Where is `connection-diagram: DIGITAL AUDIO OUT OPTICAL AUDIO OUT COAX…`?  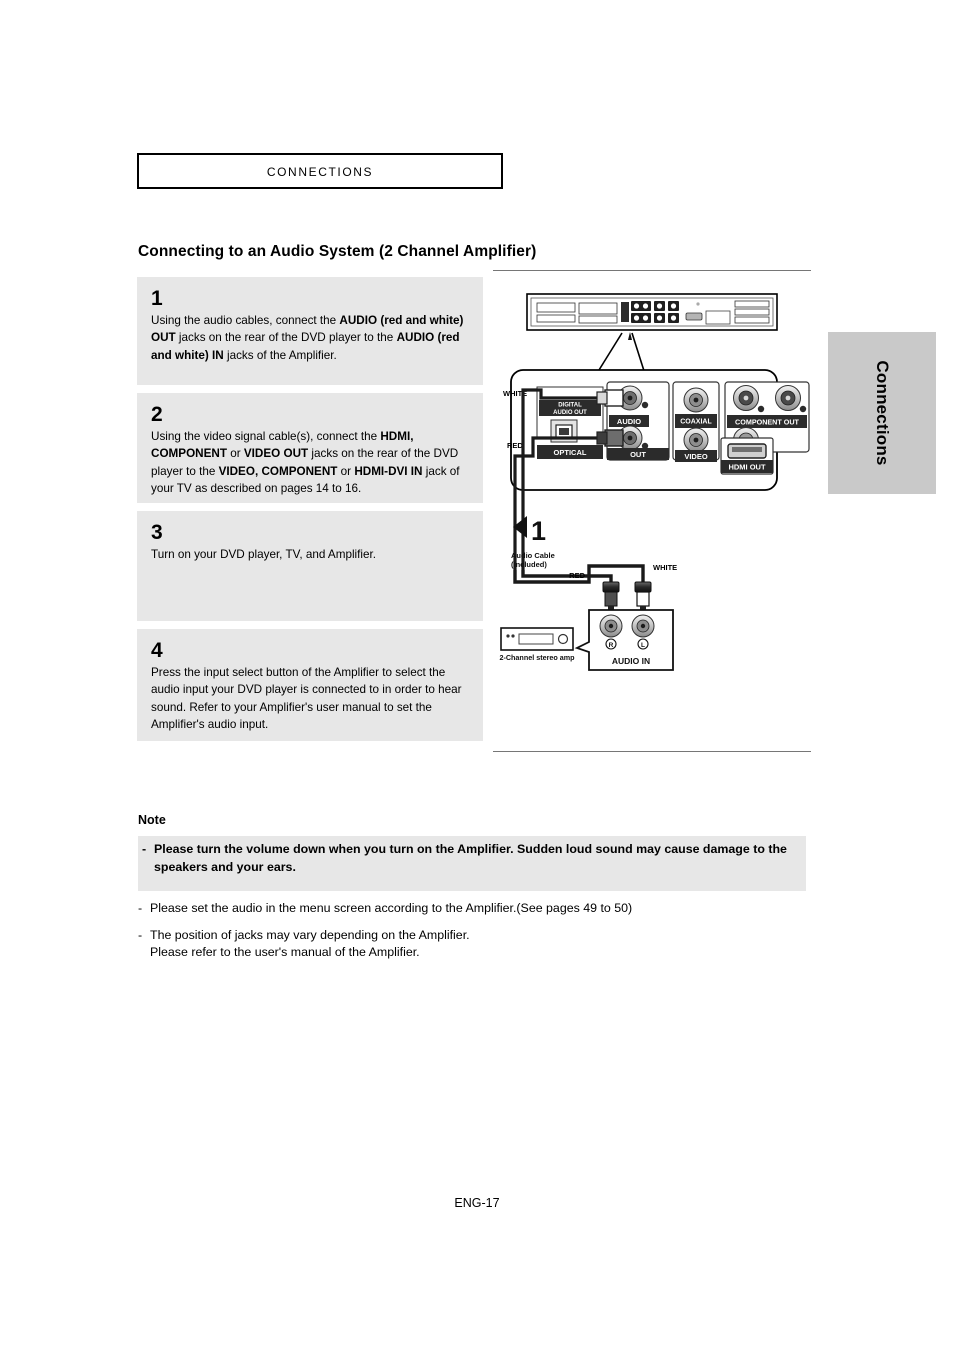 connection-diagram: DIGITAL AUDIO OUT OPTICAL AUDIO OUT COAX… is located at coordinates (652, 511).